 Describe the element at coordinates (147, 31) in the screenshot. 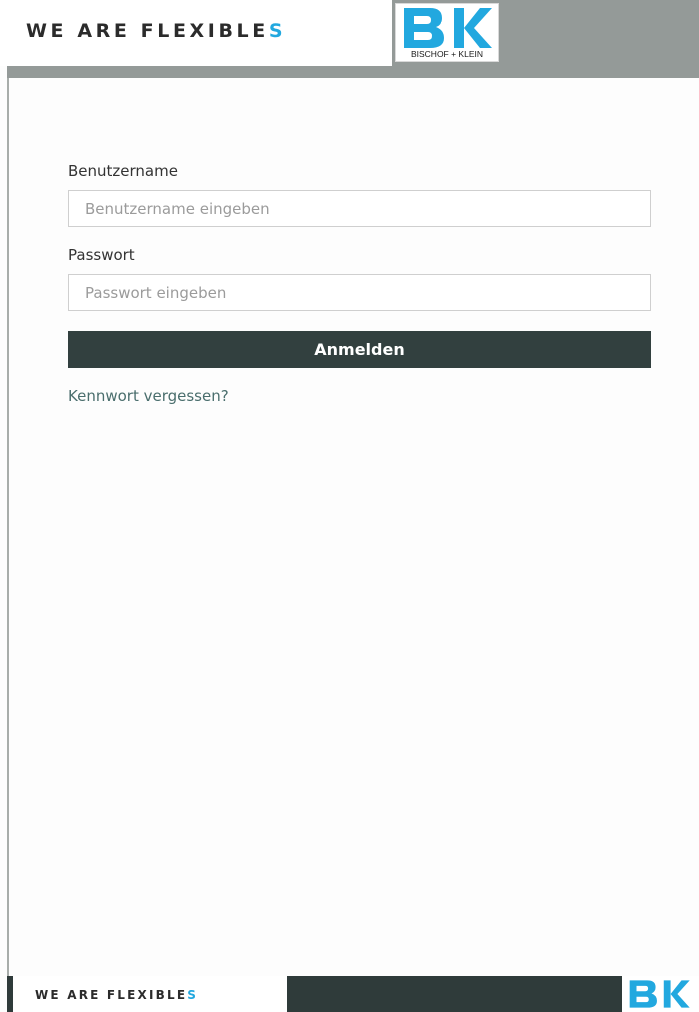

I see `header-slogan-main: WE ARE FLEXIBLE` at that location.